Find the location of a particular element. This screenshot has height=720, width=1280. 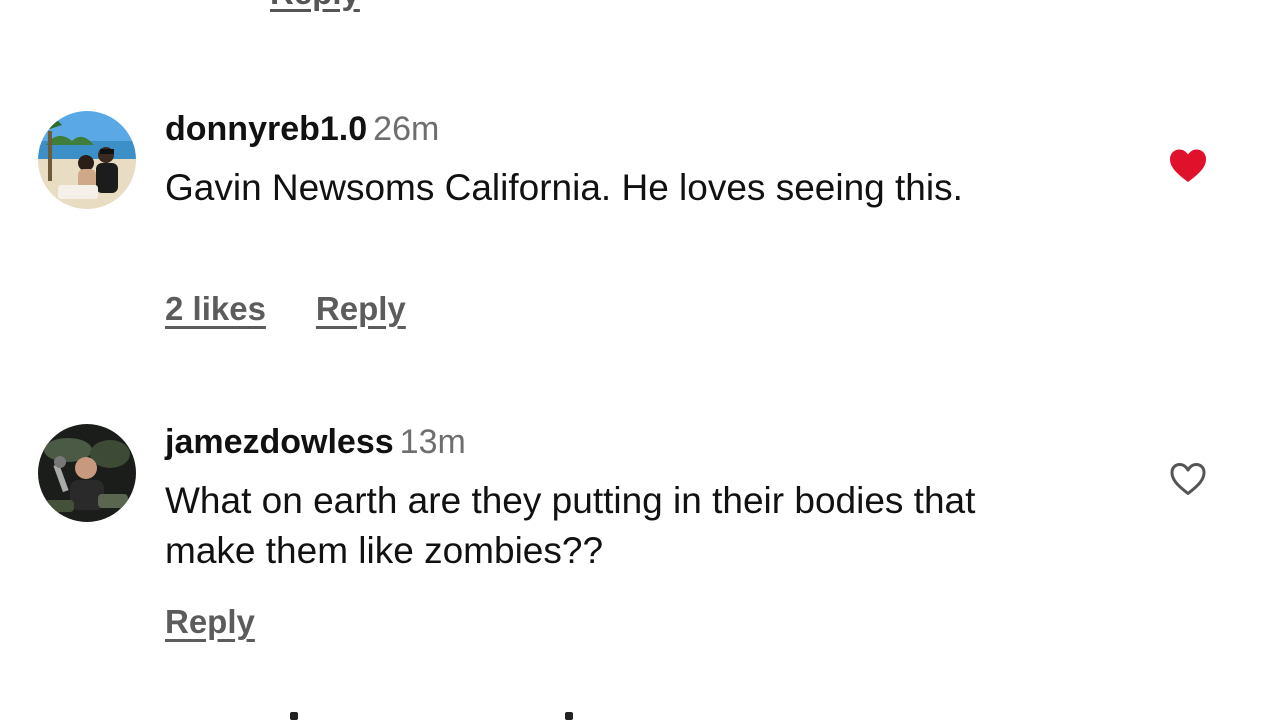

username: jamezdowless is located at coordinates (279, 442).